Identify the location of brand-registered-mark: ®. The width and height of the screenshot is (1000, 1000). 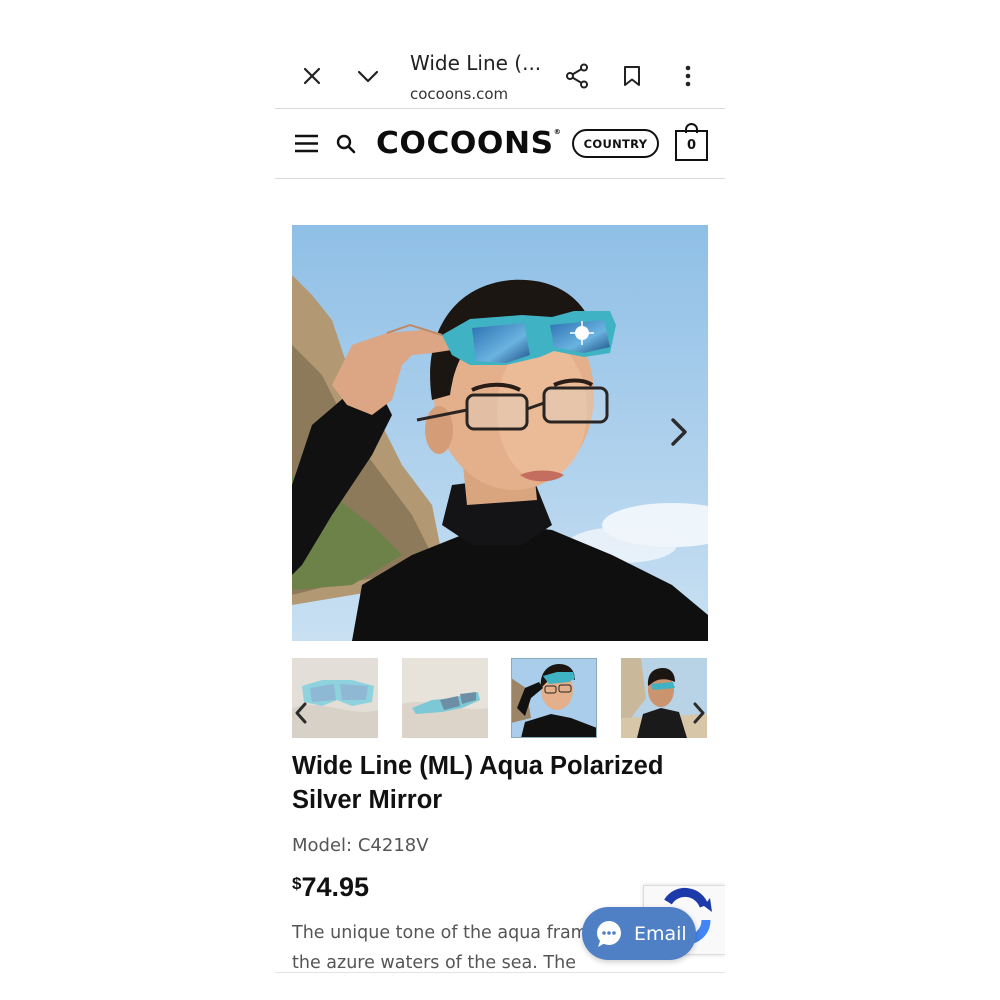
(557, 132).